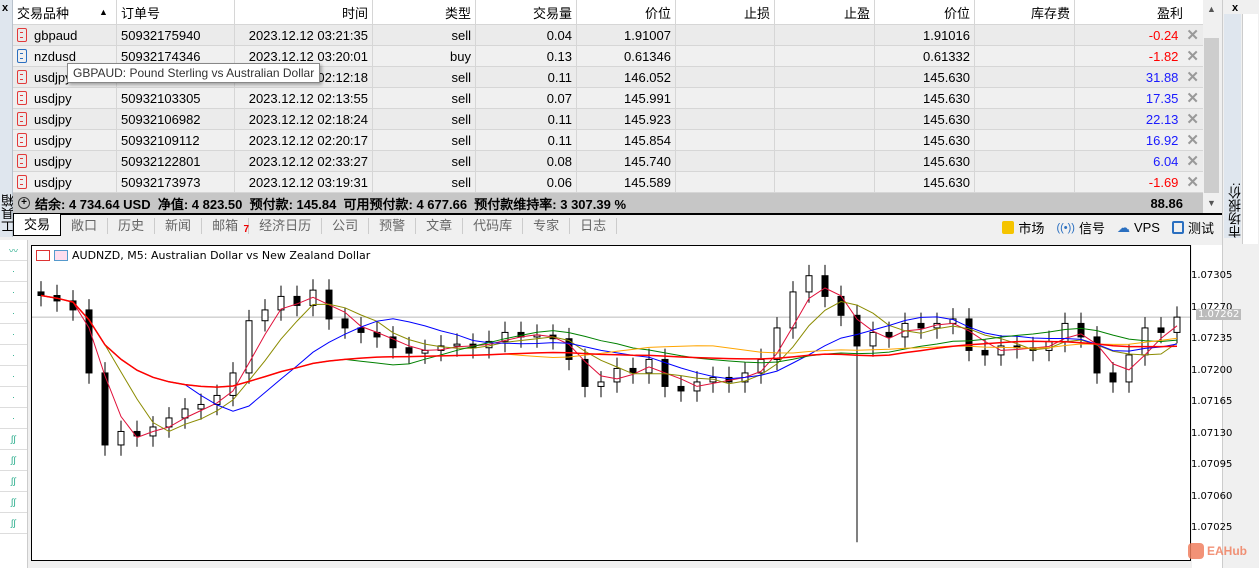  I want to click on tab-2: 历史, so click(132, 226).